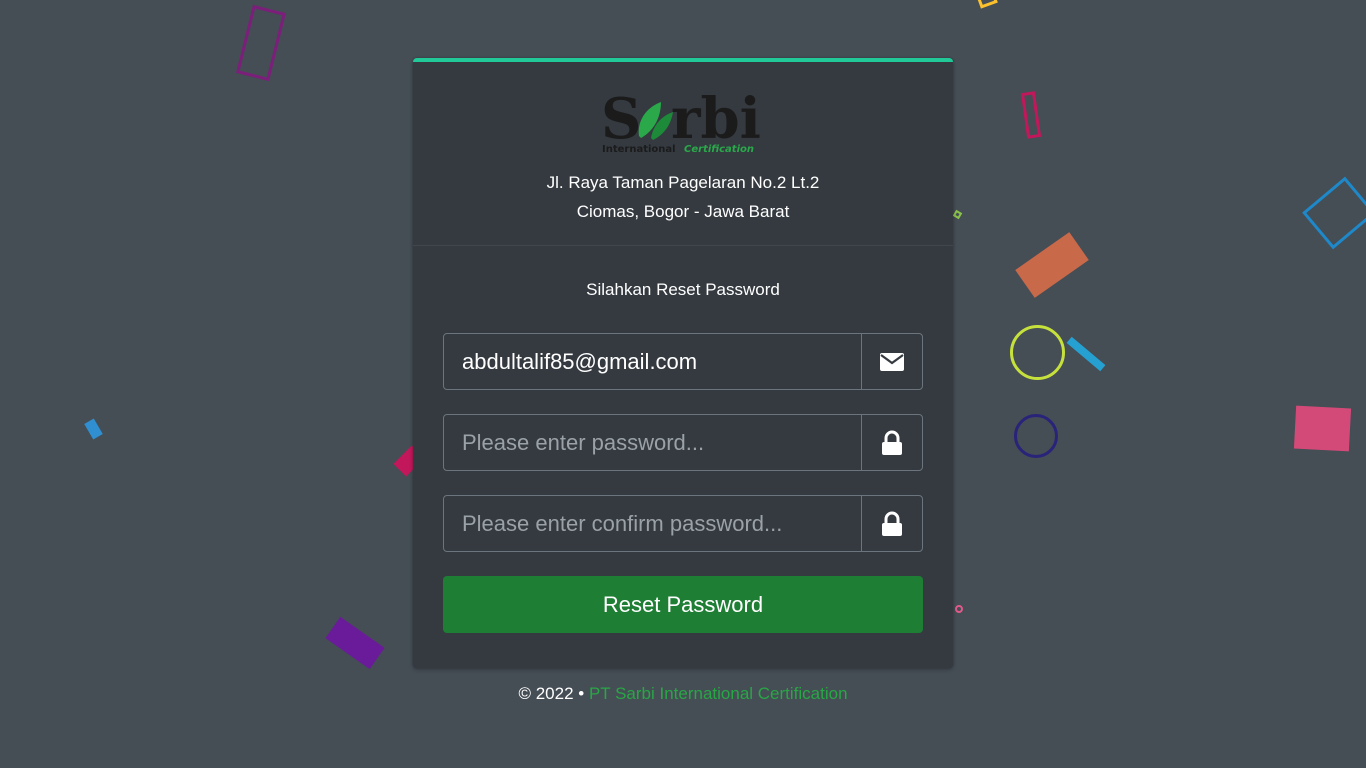  I want to click on form-subtitle: Silahkan Reset Password, so click(683, 289).